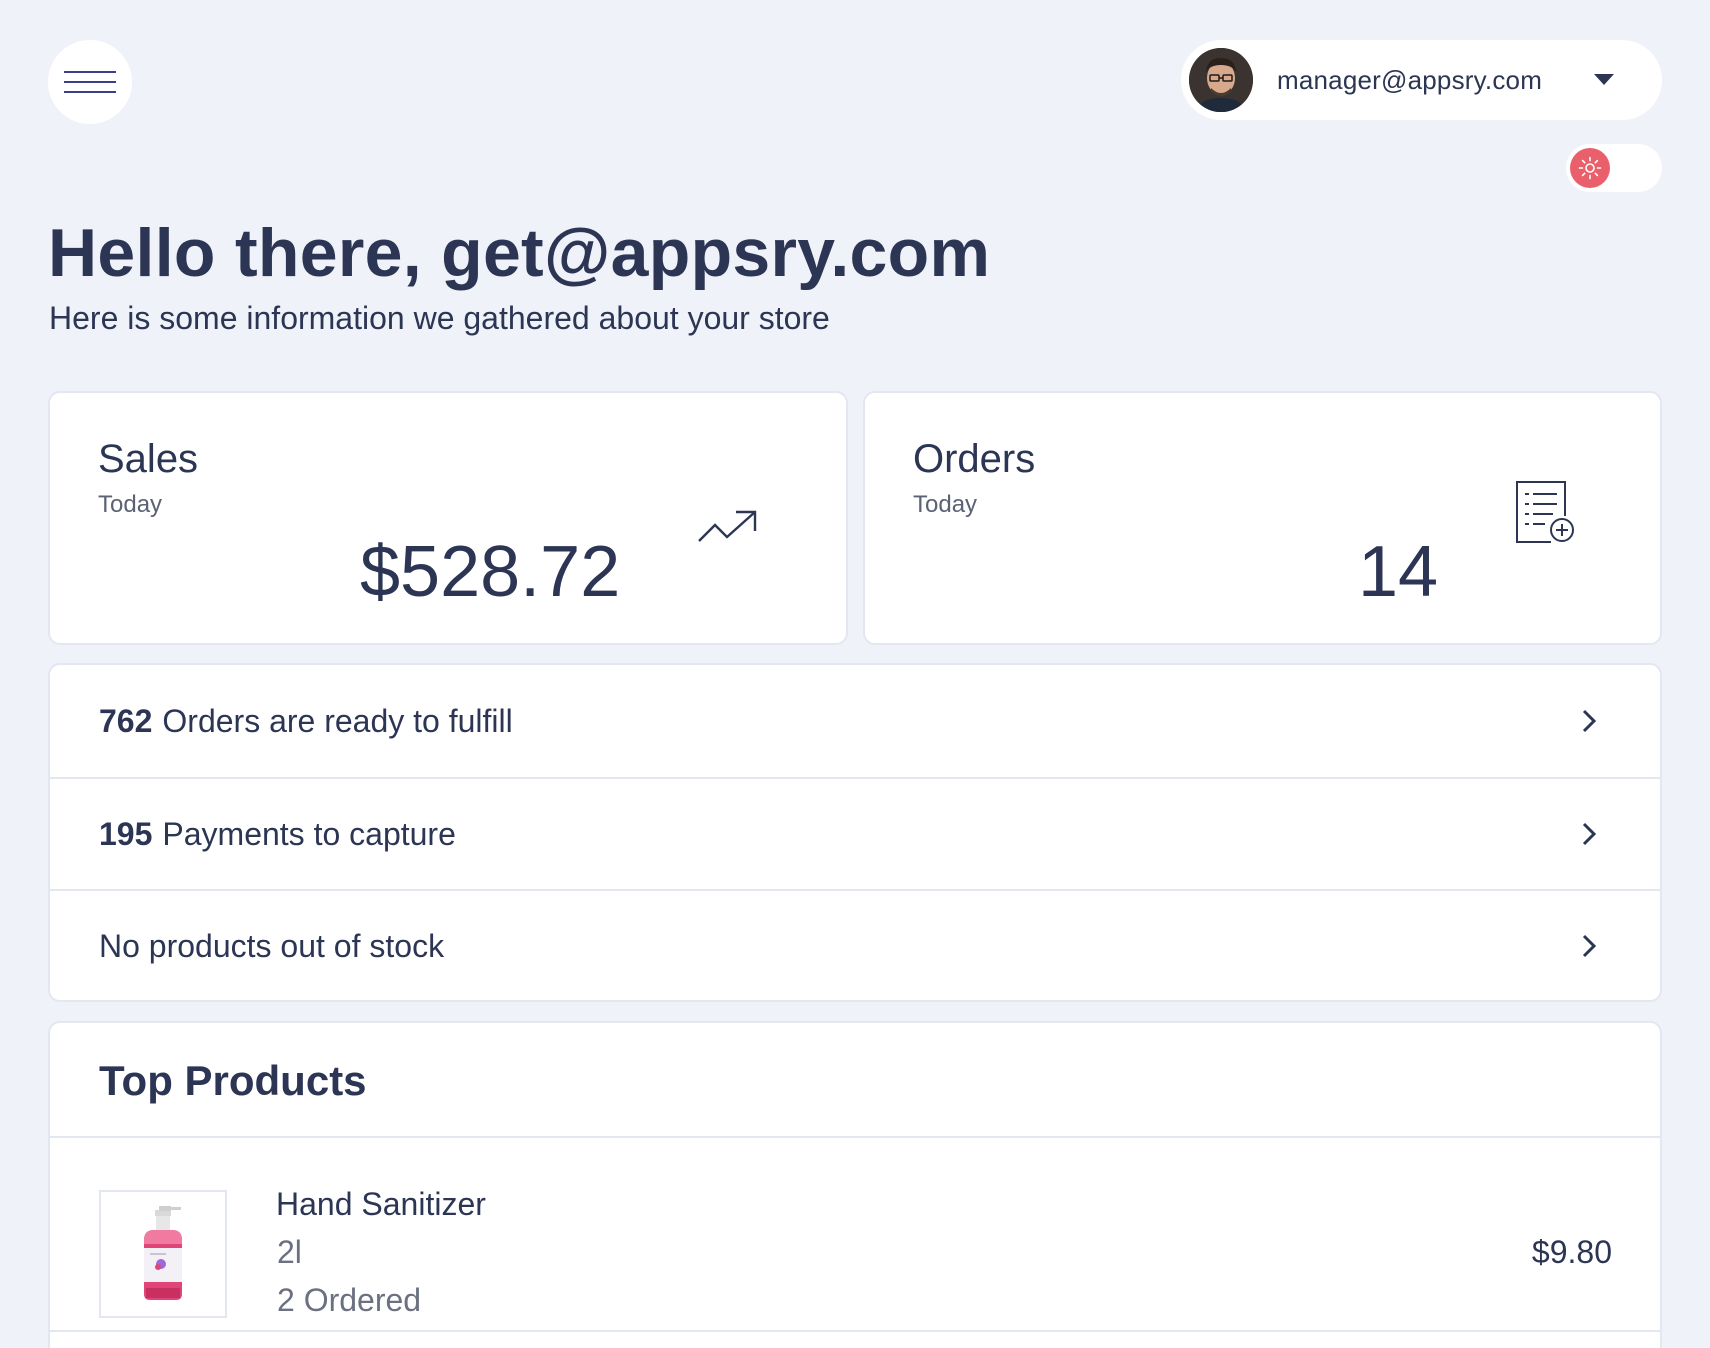  I want to click on summary-row-orders-to-fulfill: 762 Orders are ready to fulfill, so click(855, 721).